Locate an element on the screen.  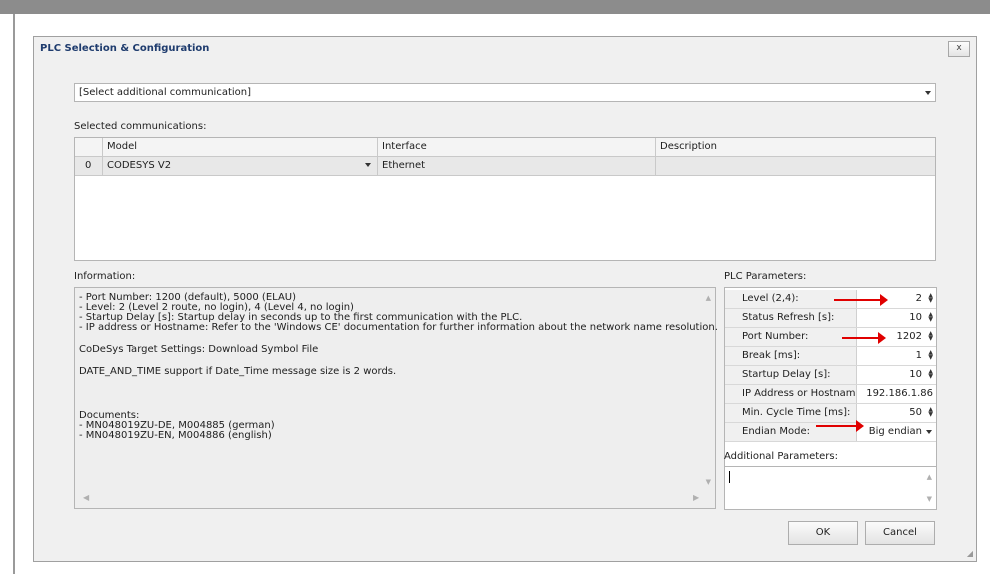
param-row-break: Break [ms]: 1 ▲ ▼ is located at coordinates (830, 356).